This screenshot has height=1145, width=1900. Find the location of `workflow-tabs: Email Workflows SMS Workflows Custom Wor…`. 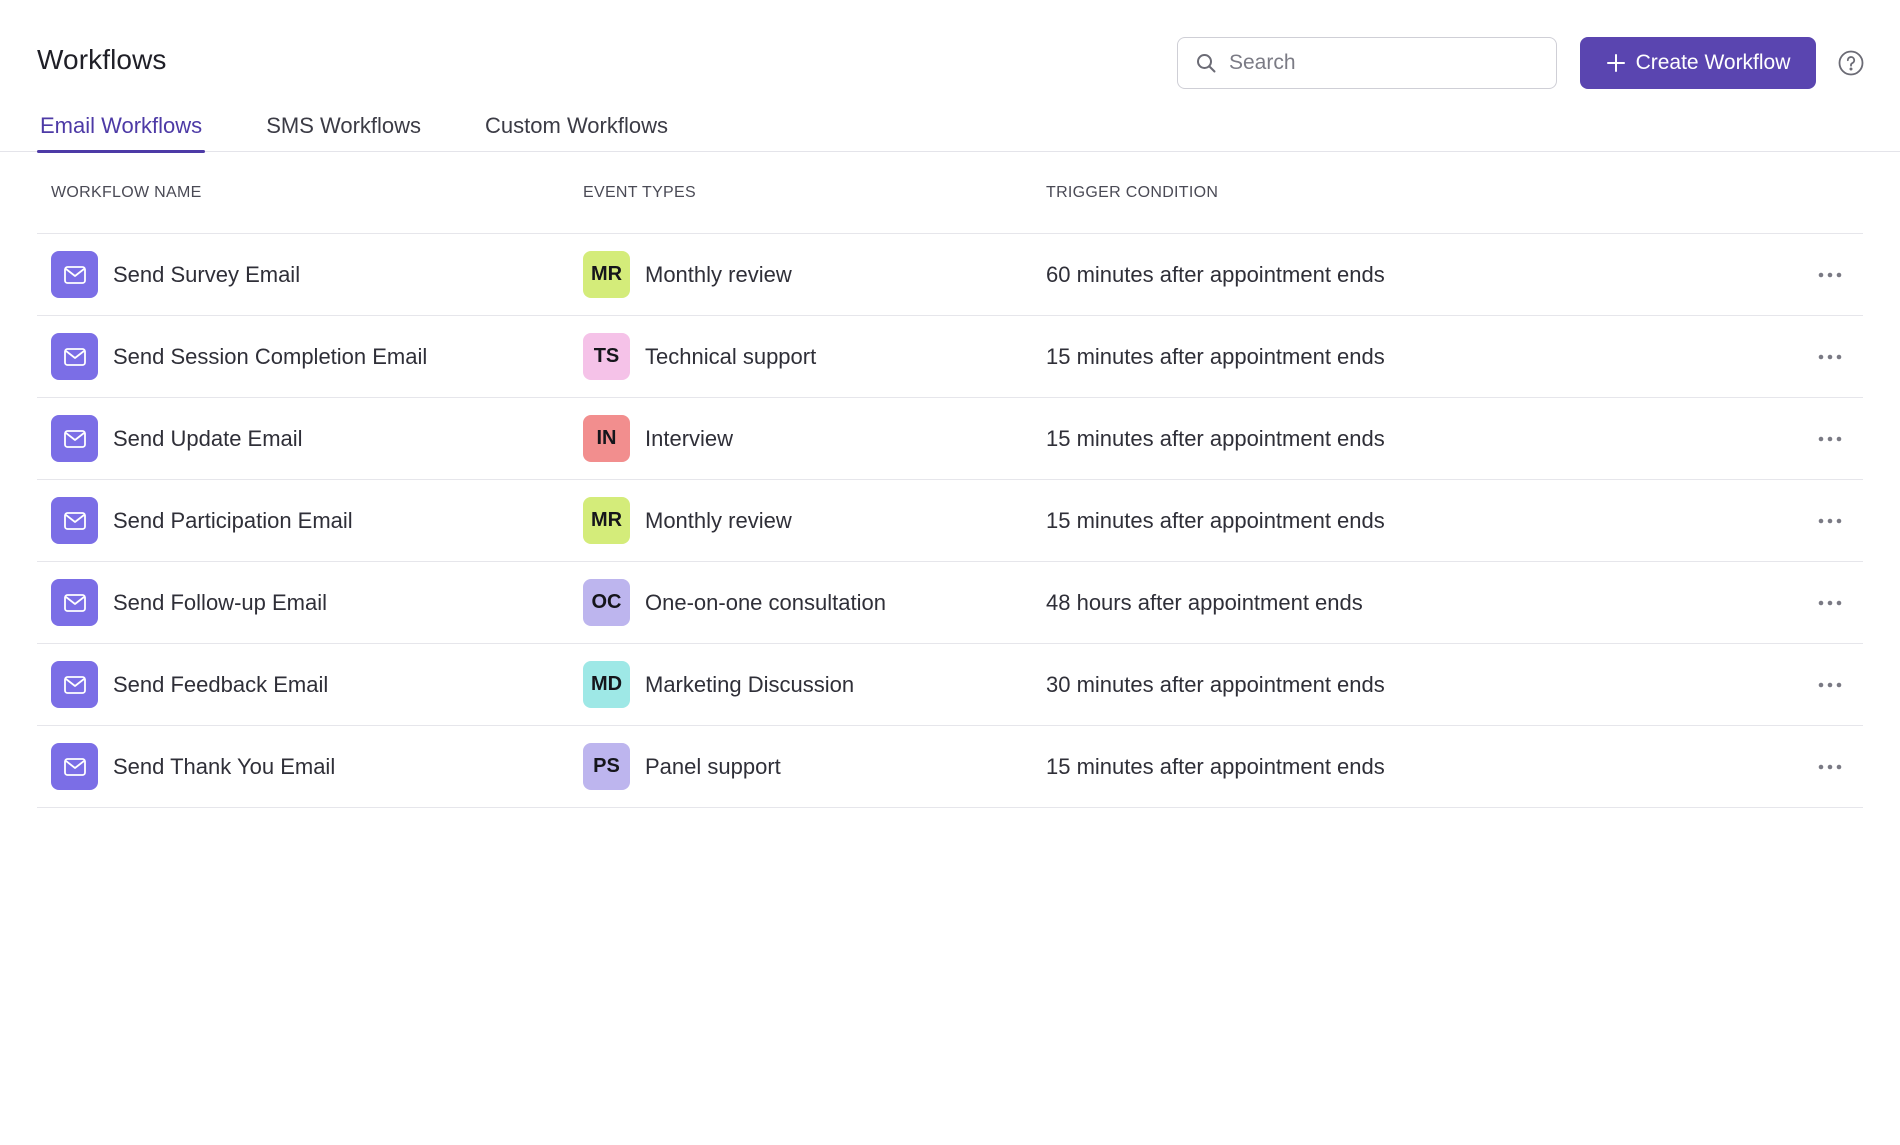

workflow-tabs: Email Workflows SMS Workflows Custom Wor… is located at coordinates (383, 130).